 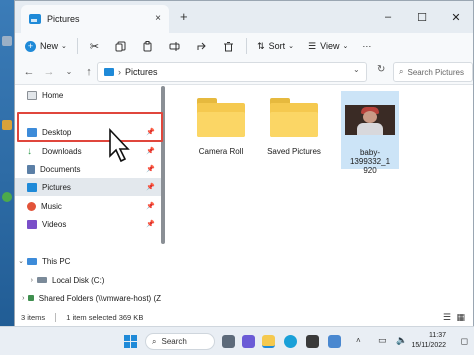 What do you see at coordinates (88, 169) in the screenshot?
I see `sidebar-item-documents: Documents 📌` at bounding box center [88, 169].